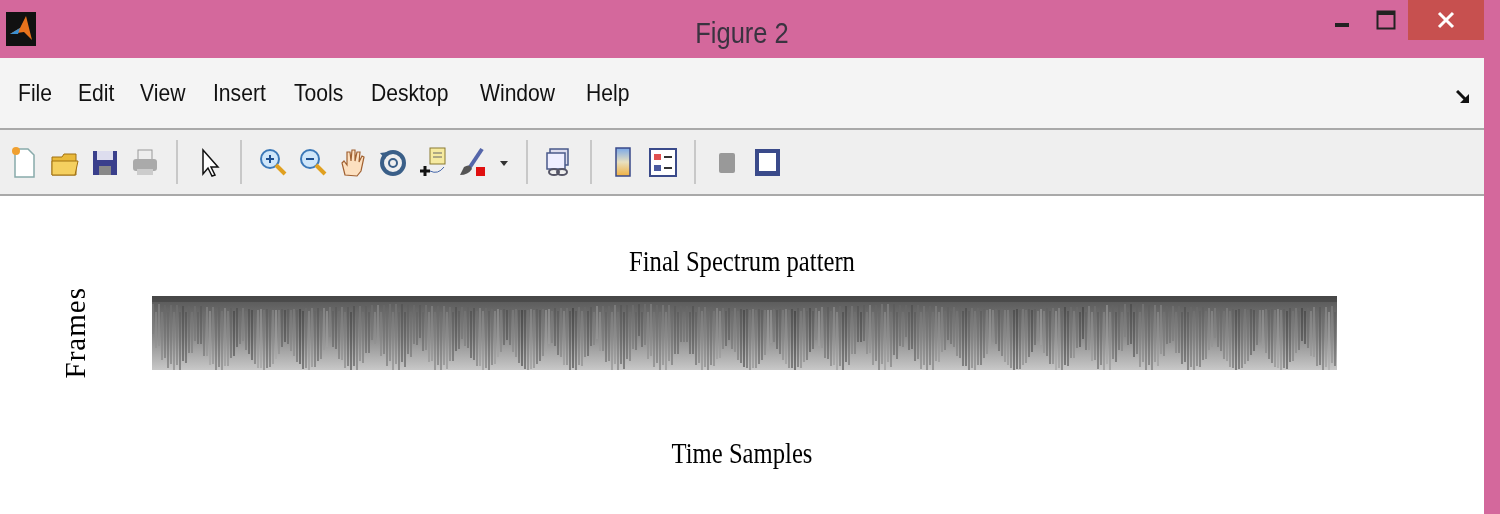 The image size is (1500, 514). I want to click on close-button, so click(1446, 20).